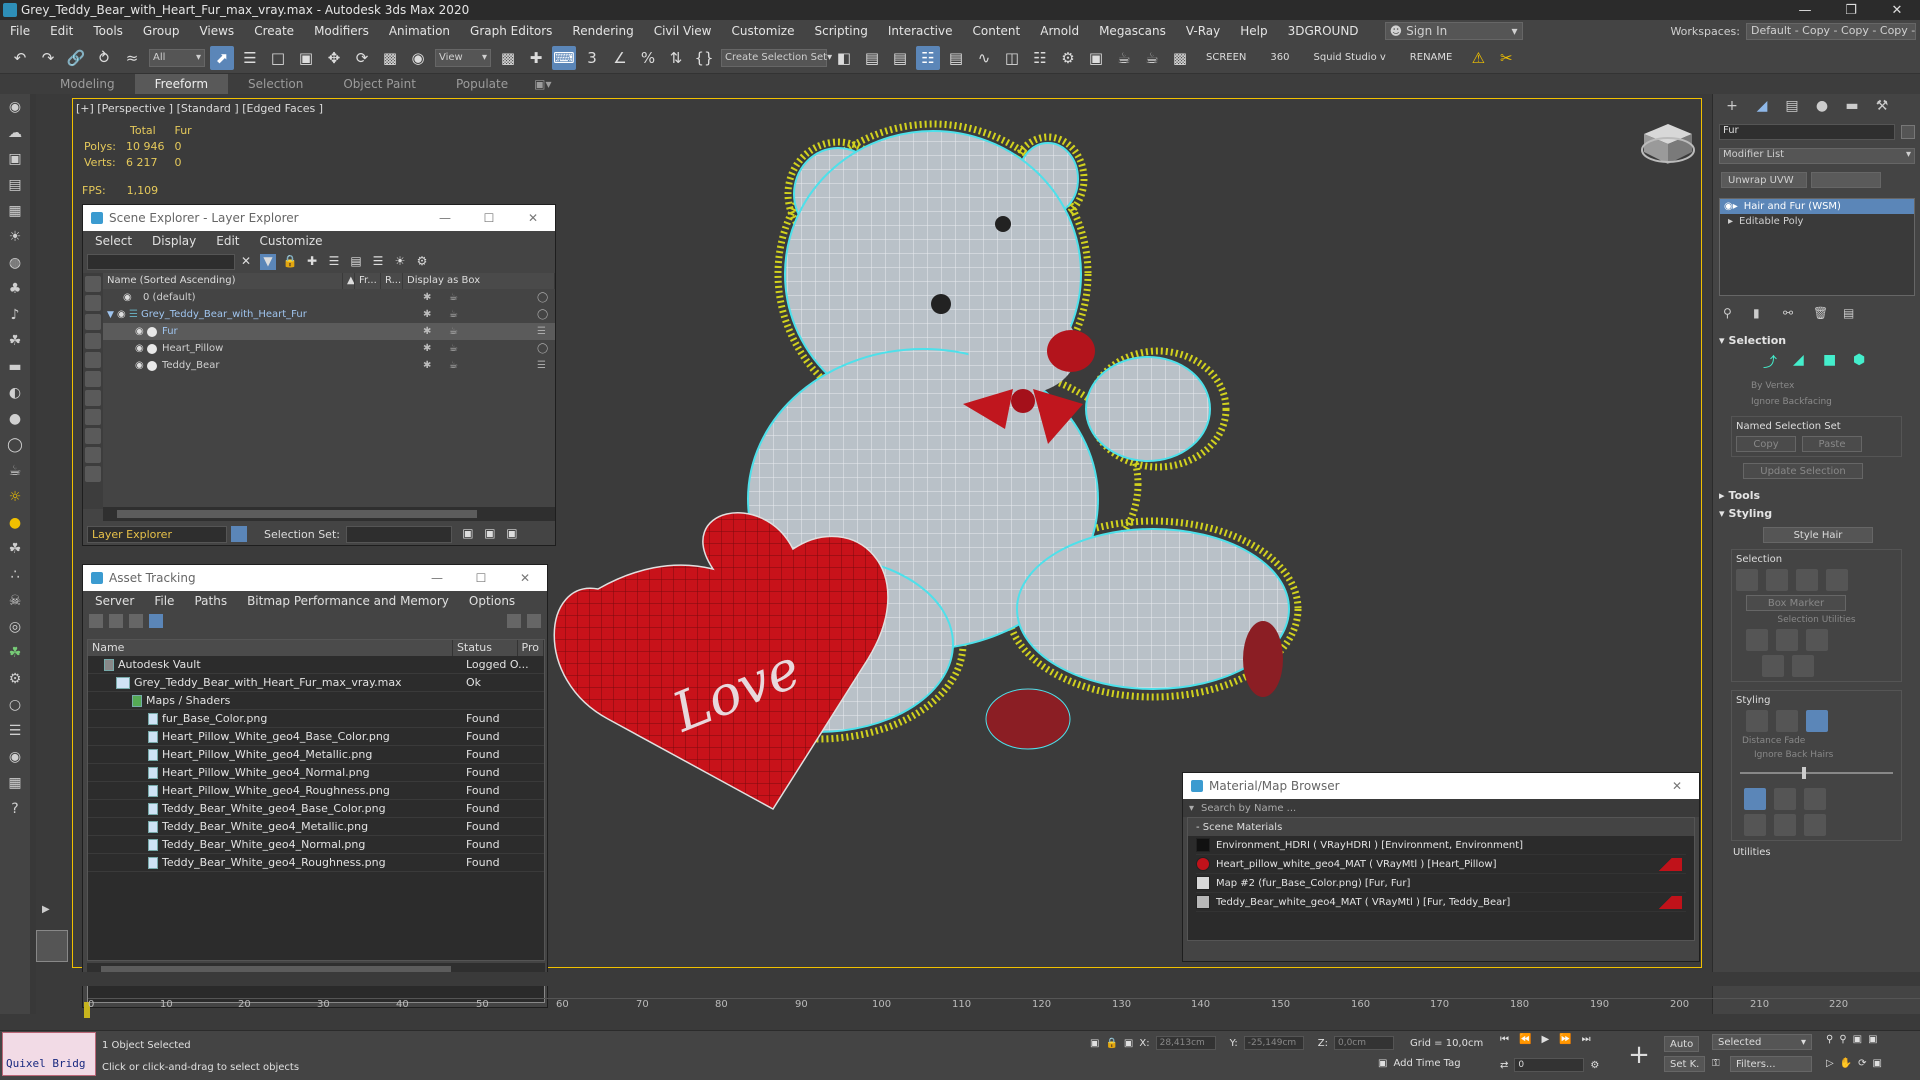 The image size is (1920, 1080). What do you see at coordinates (227, 241) in the screenshot?
I see `se-menu-edit: Edit` at bounding box center [227, 241].